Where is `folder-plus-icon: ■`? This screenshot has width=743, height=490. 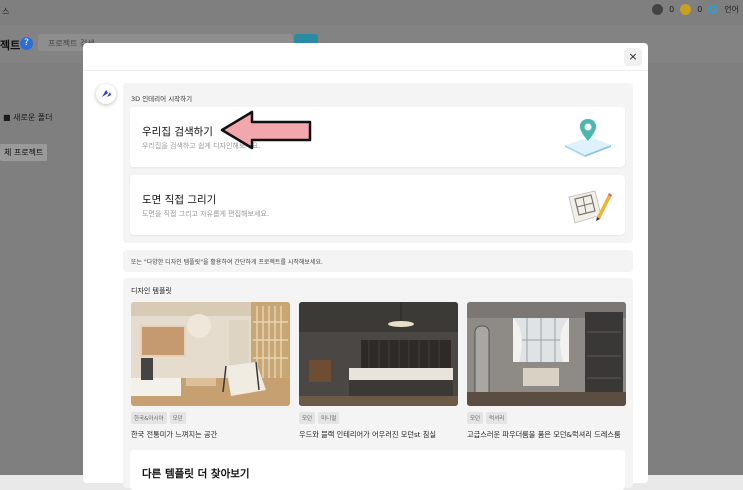
folder-plus-icon: ■ is located at coordinates (8, 117).